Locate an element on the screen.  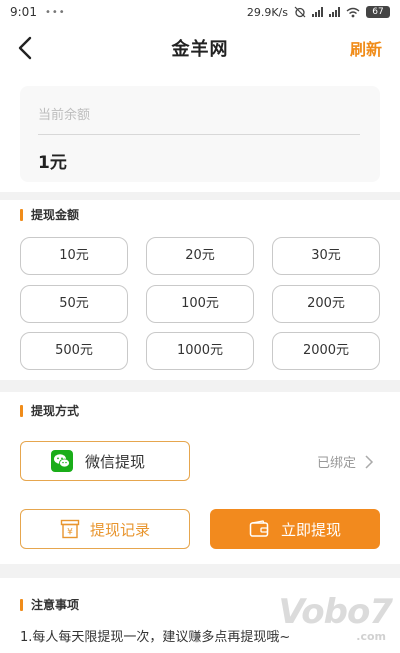
alarm-icon is located at coordinates (300, 12).